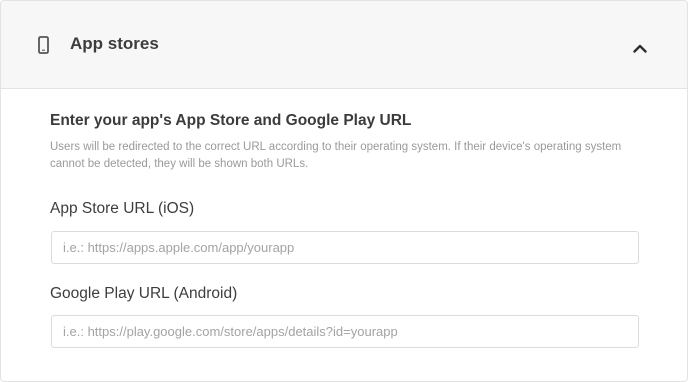 The height and width of the screenshot is (382, 688). Describe the element at coordinates (43, 45) in the screenshot. I see `phone-icon` at that location.